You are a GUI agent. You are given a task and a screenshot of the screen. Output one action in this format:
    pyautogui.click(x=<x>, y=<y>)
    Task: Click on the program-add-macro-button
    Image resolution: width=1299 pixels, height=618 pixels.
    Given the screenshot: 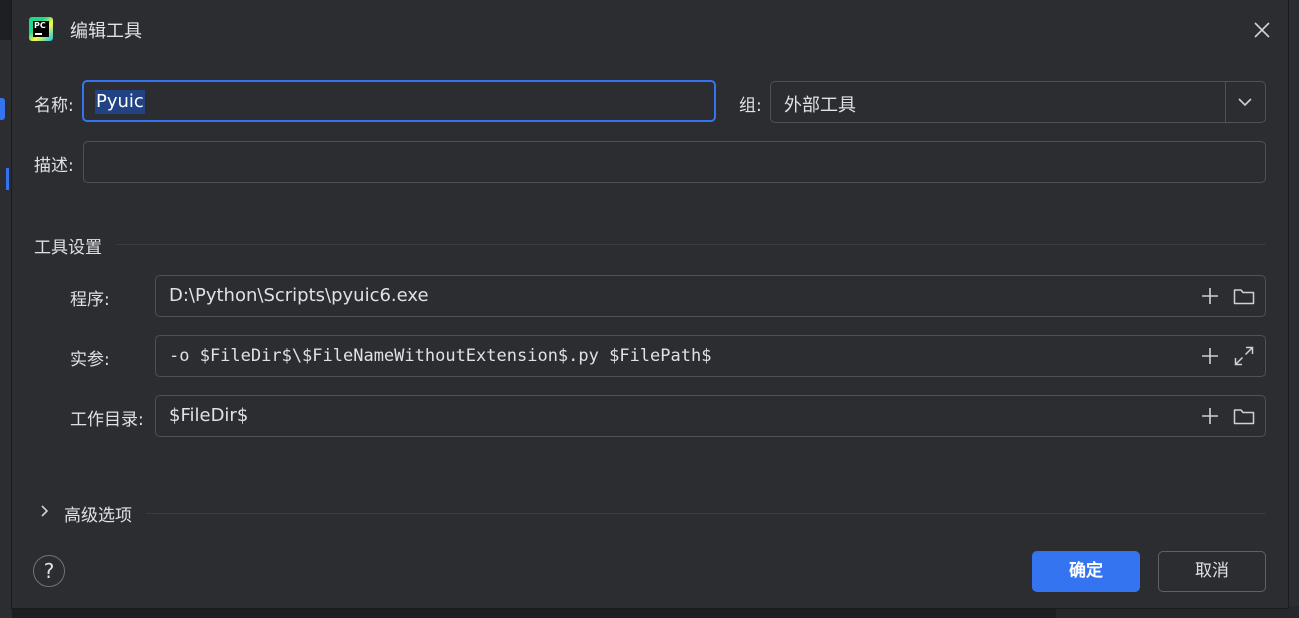 What is the action you would take?
    pyautogui.click(x=1210, y=296)
    